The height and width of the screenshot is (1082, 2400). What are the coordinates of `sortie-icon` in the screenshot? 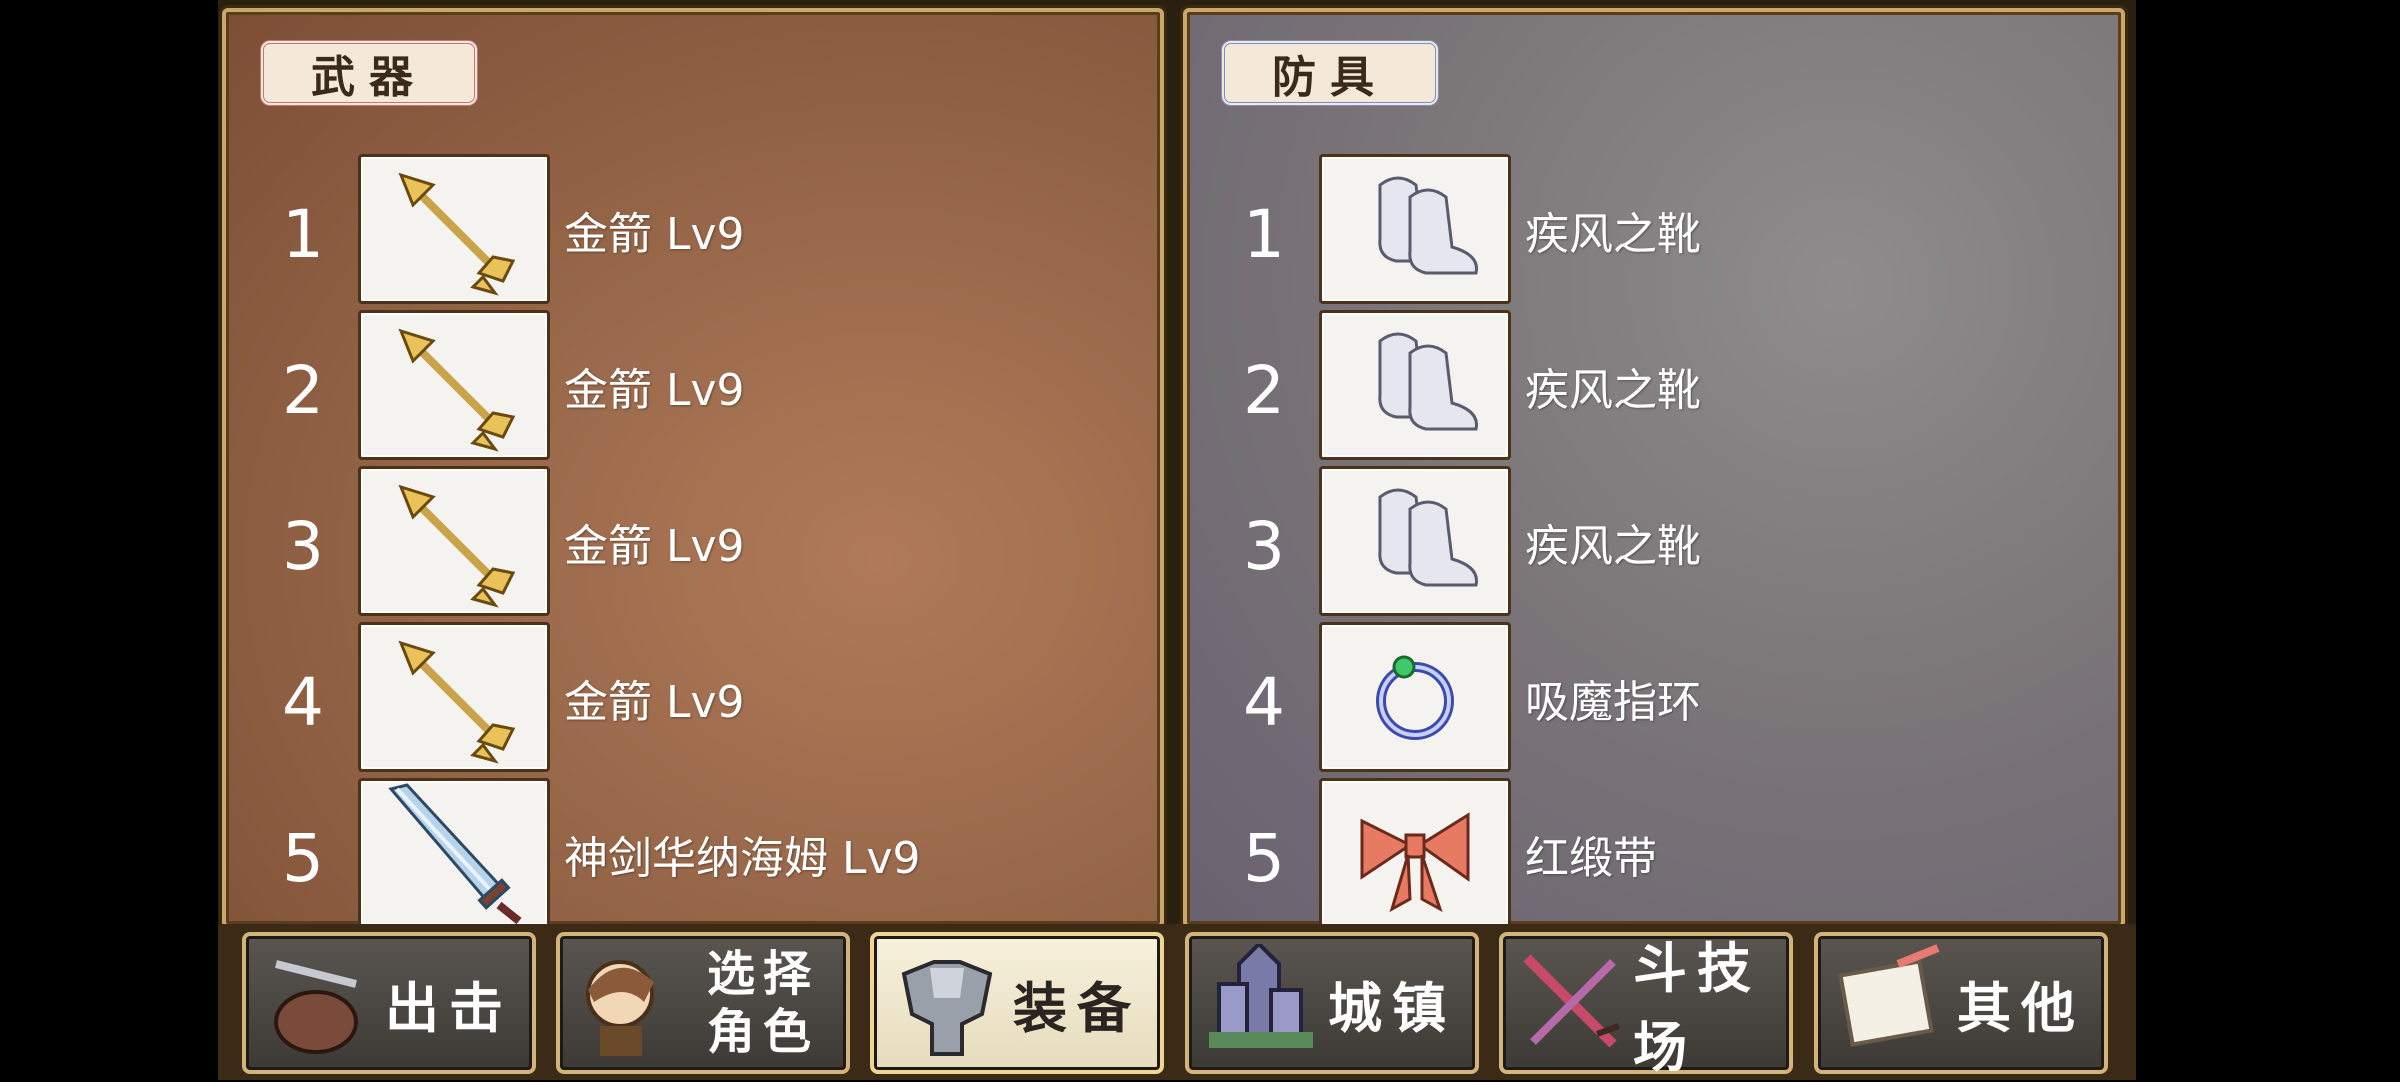 It's located at (316, 1007).